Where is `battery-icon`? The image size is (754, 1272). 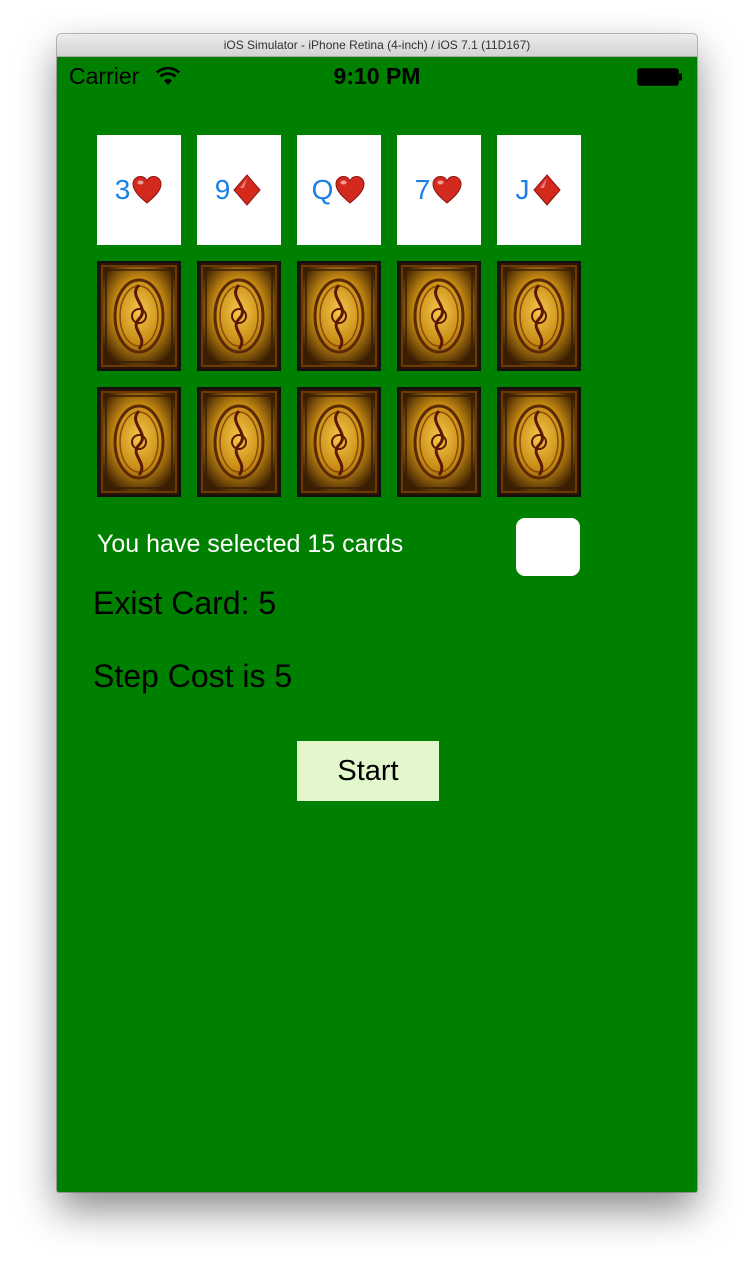
battery-icon is located at coordinates (659, 77).